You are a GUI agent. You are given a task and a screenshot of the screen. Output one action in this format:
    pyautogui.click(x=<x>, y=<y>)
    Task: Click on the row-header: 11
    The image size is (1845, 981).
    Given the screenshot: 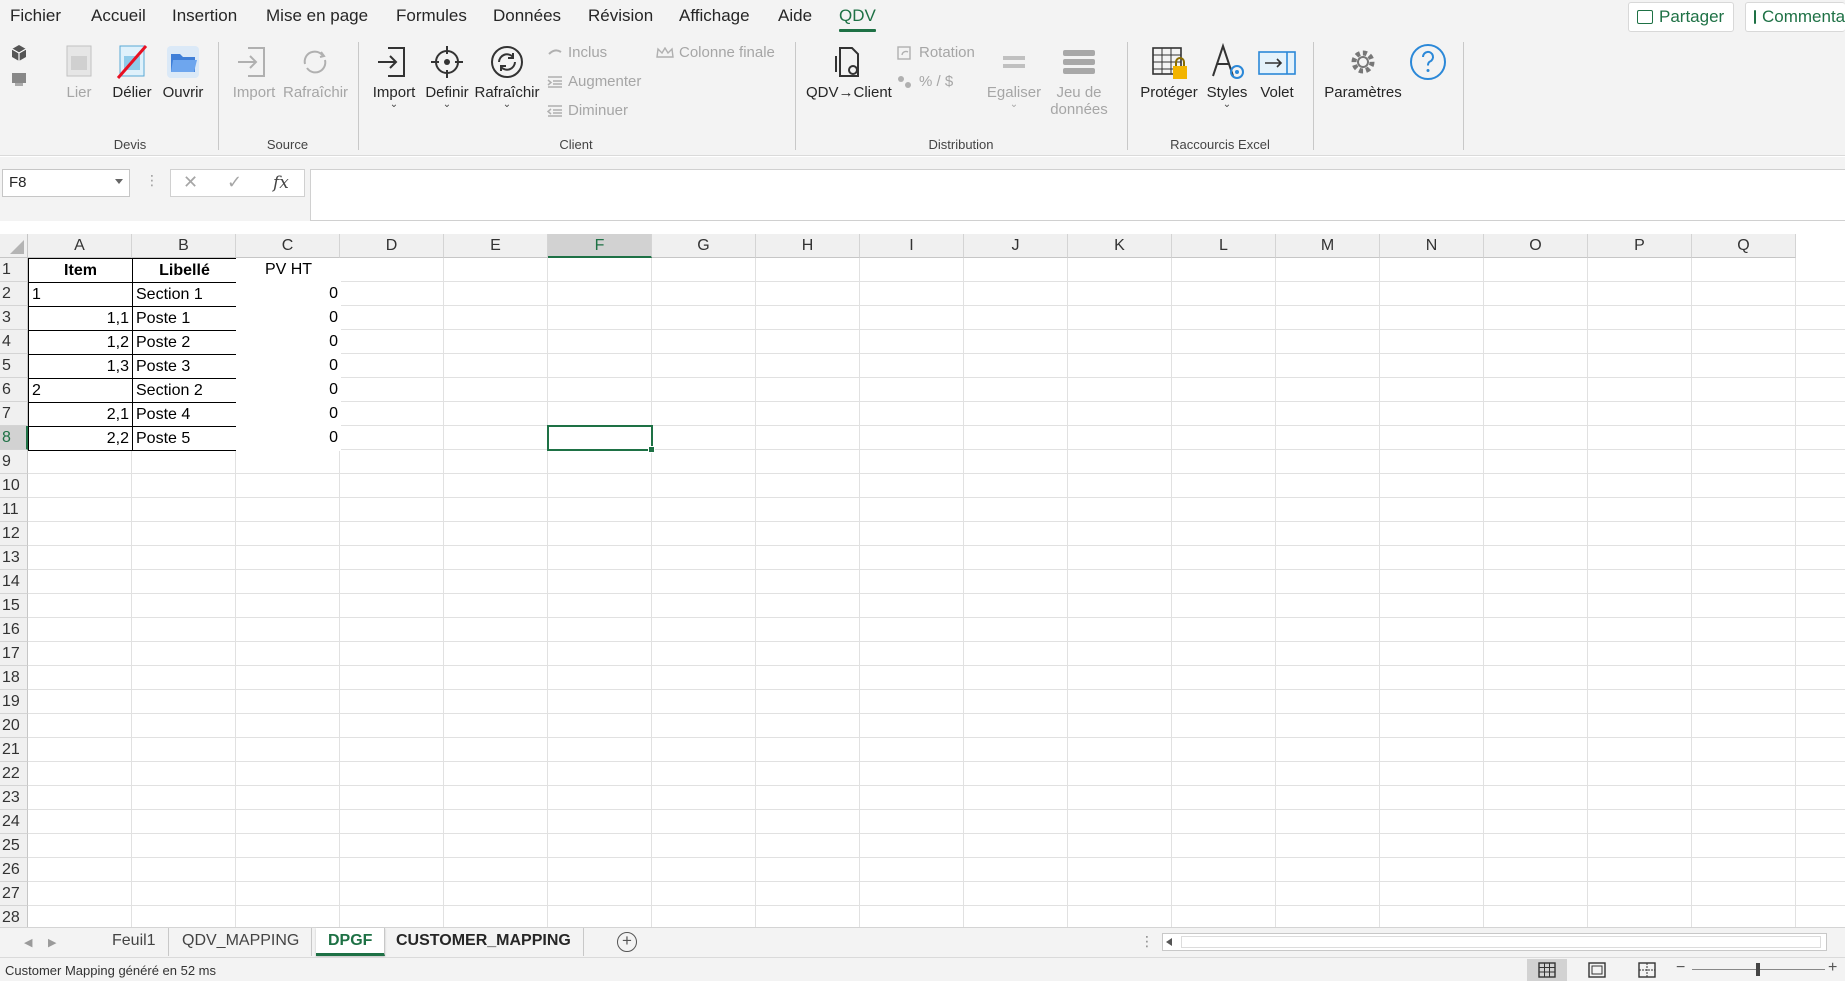 What is the action you would take?
    pyautogui.click(x=14, y=510)
    